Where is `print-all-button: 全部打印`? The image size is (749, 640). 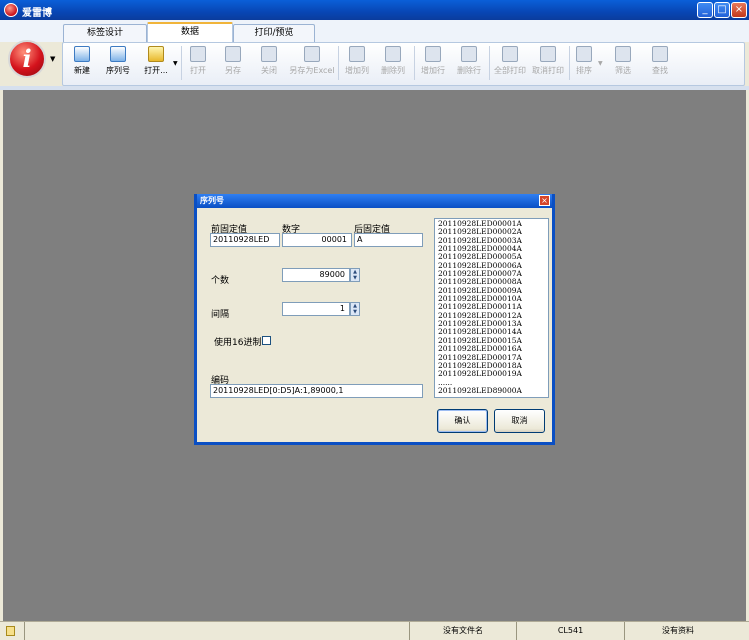
print-all-button: 全部打印 is located at coordinates (510, 63).